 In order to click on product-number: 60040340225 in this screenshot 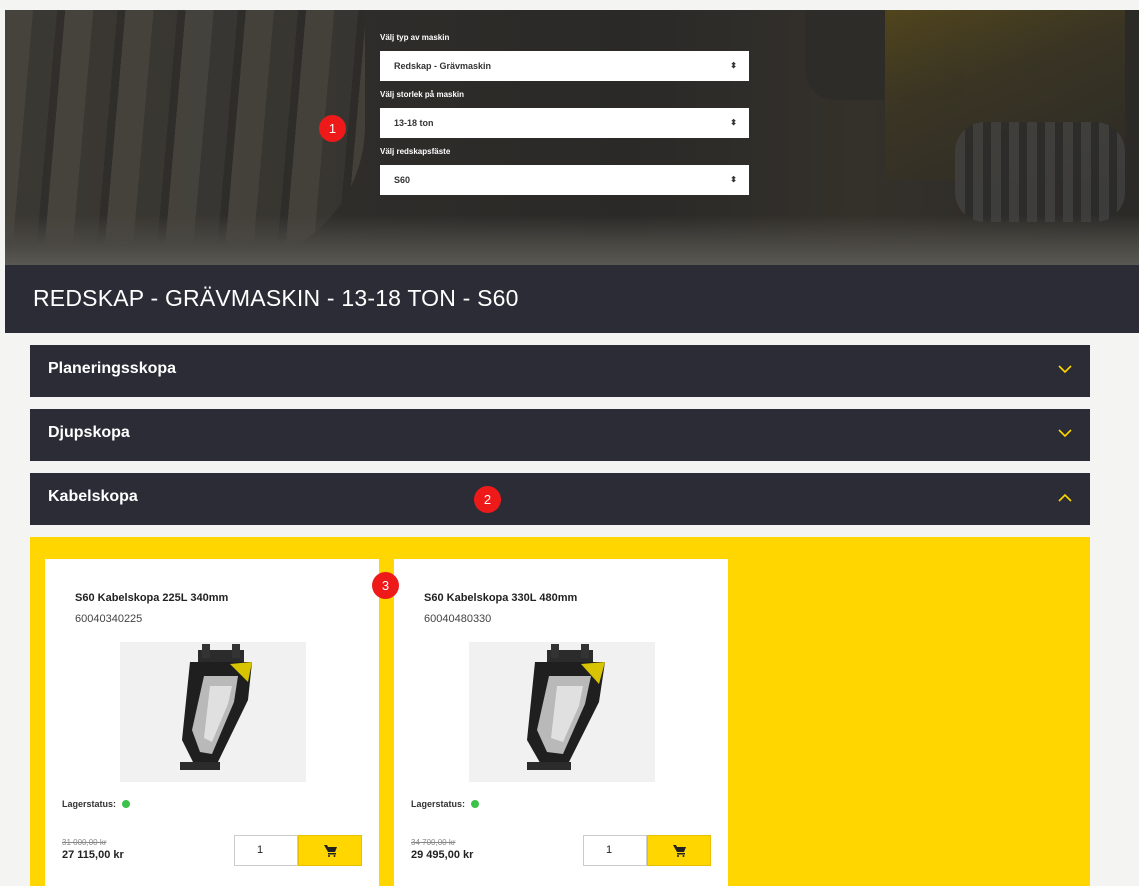, I will do `click(109, 619)`.